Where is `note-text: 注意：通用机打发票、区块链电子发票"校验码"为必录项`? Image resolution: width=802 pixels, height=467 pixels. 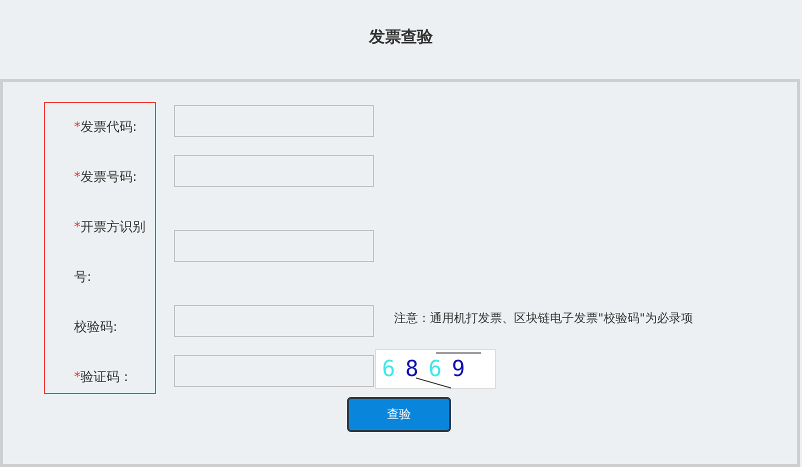
note-text: 注意：通用机打发票、区块链电子发票"校验码"为必录项 is located at coordinates (544, 318).